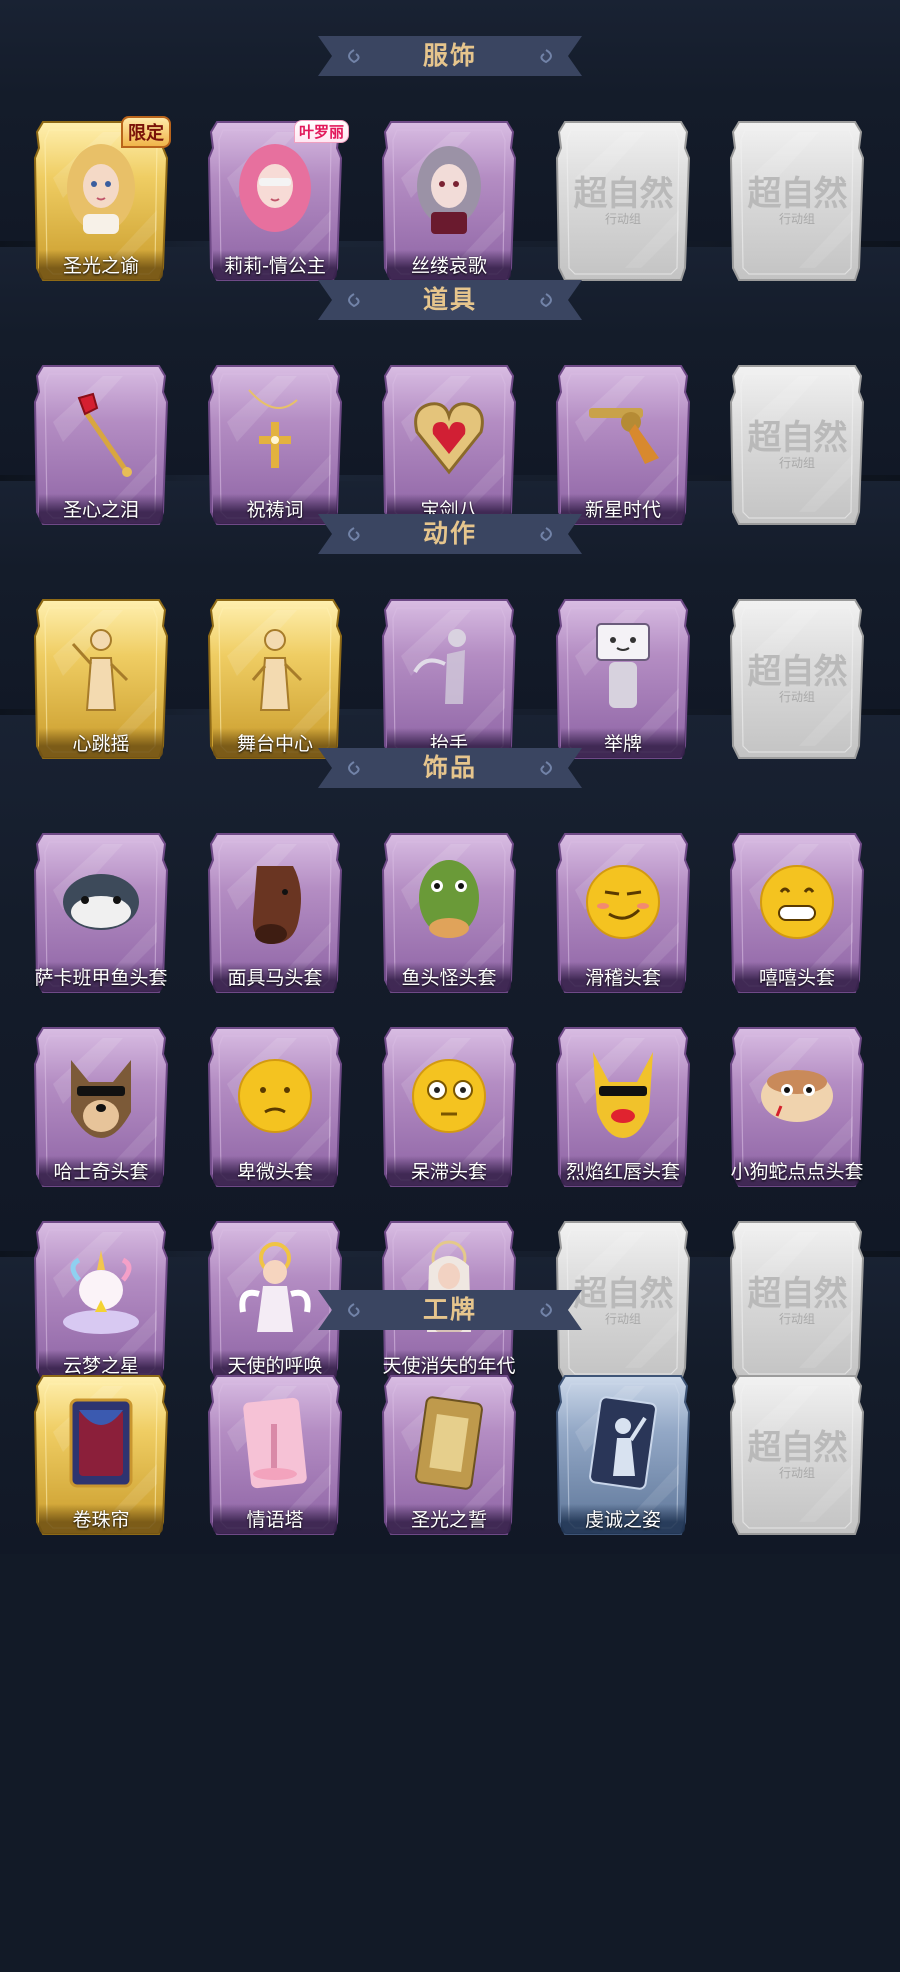 This screenshot has height=1972, width=900. Describe the element at coordinates (449, 978) in the screenshot. I see `item-label: 鱼头怪头套` at that location.